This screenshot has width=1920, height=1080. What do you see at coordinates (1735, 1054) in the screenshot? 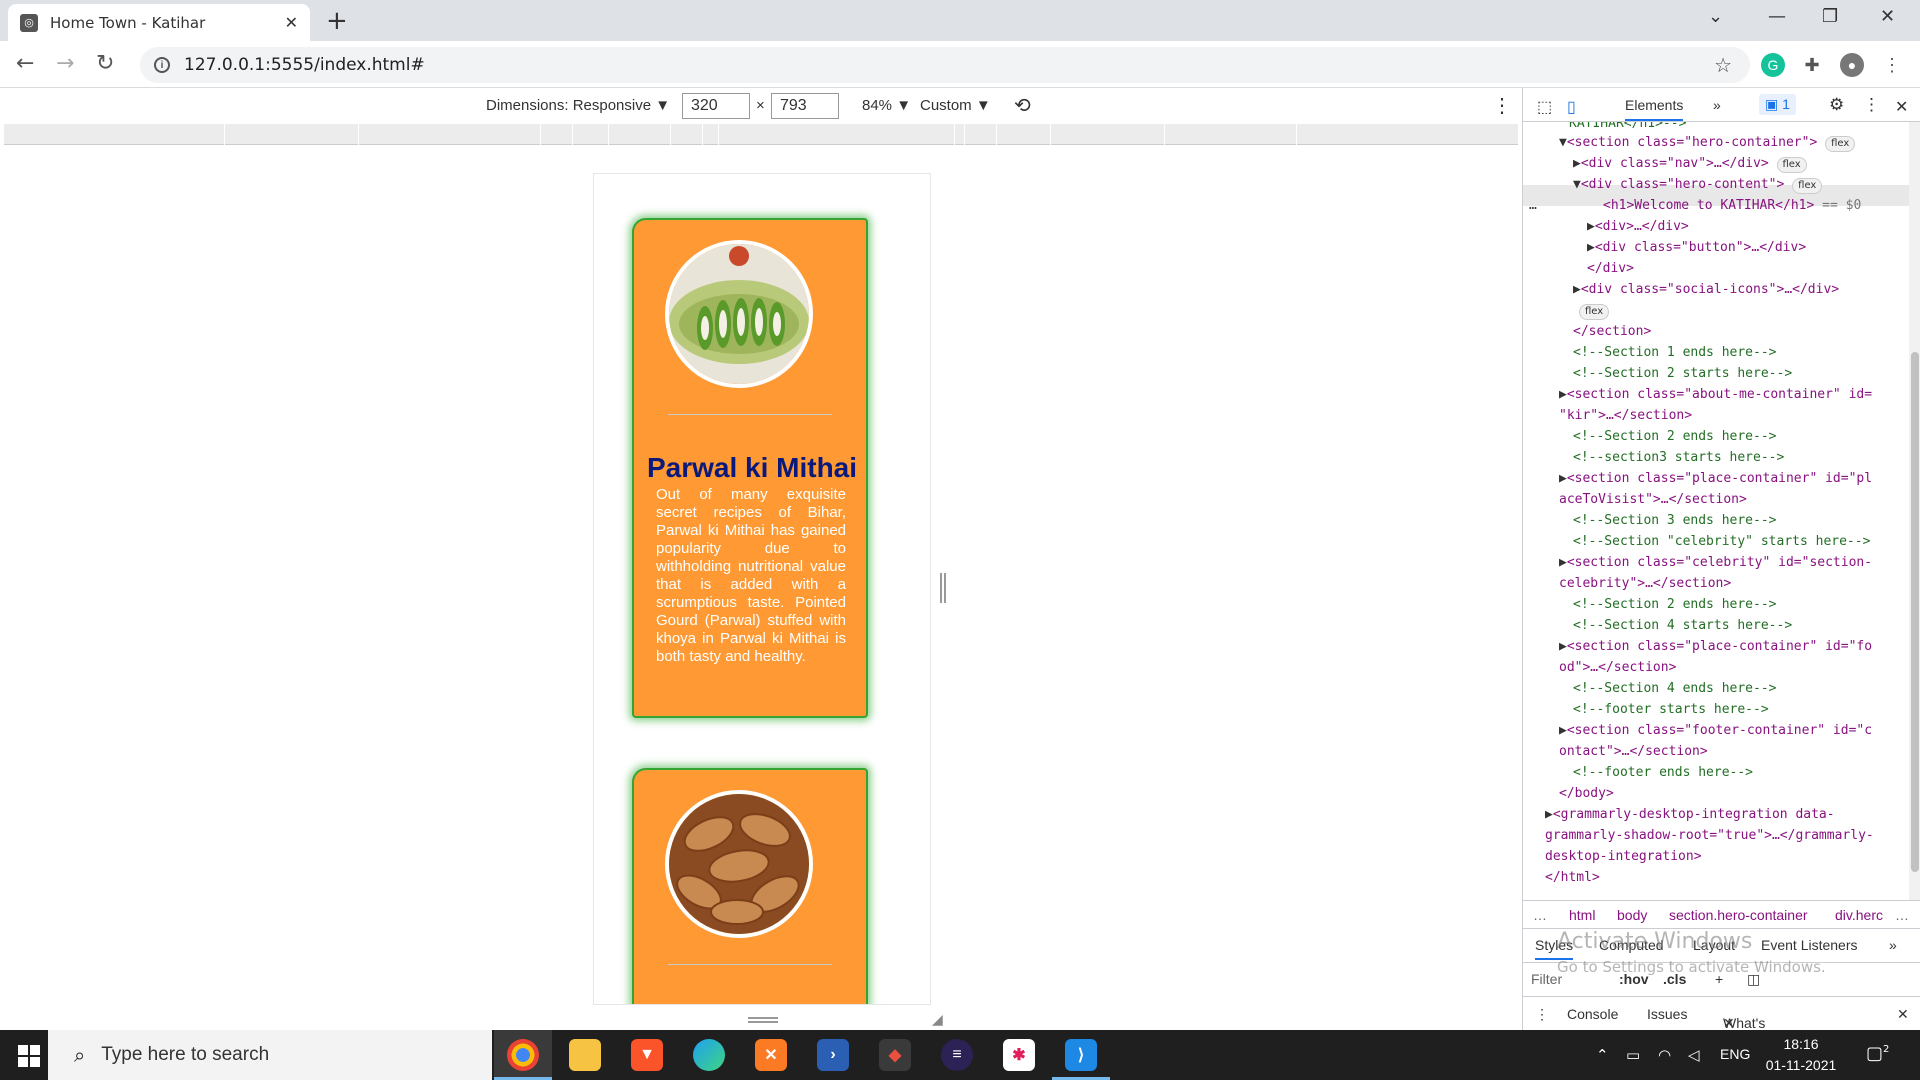
I see `language-indicator: ENG` at bounding box center [1735, 1054].